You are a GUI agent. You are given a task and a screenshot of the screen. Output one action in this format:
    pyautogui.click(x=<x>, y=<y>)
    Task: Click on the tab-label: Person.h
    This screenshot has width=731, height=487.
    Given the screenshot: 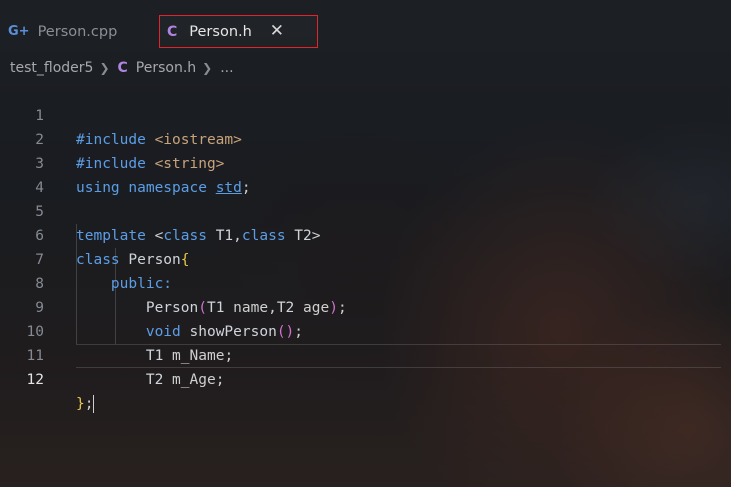 What is the action you would take?
    pyautogui.click(x=220, y=31)
    